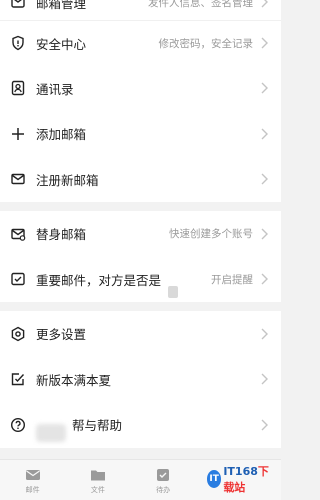 Image resolution: width=320 pixels, height=500 pixels. Describe the element at coordinates (240, 471) in the screenshot. I see `watermark-text-a: IT168` at that location.